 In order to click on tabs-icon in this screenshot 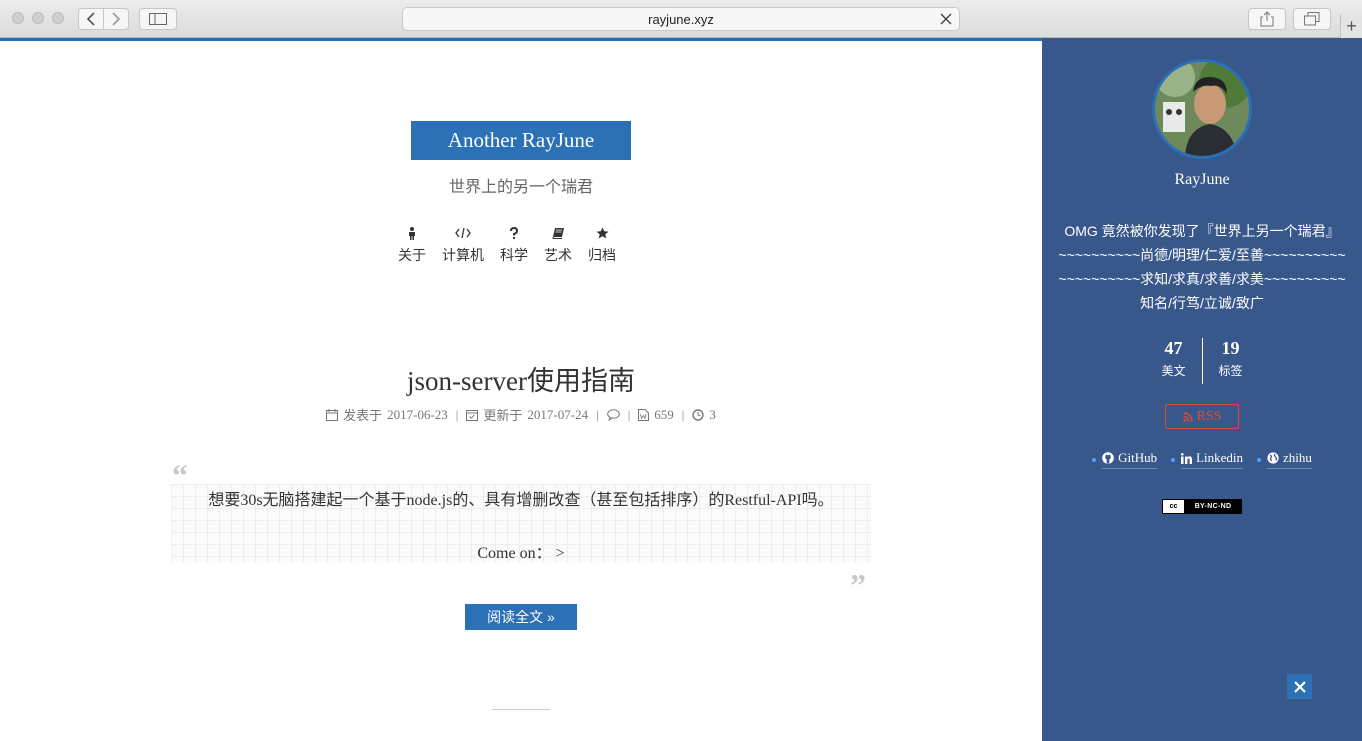, I will do `click(1312, 19)`.